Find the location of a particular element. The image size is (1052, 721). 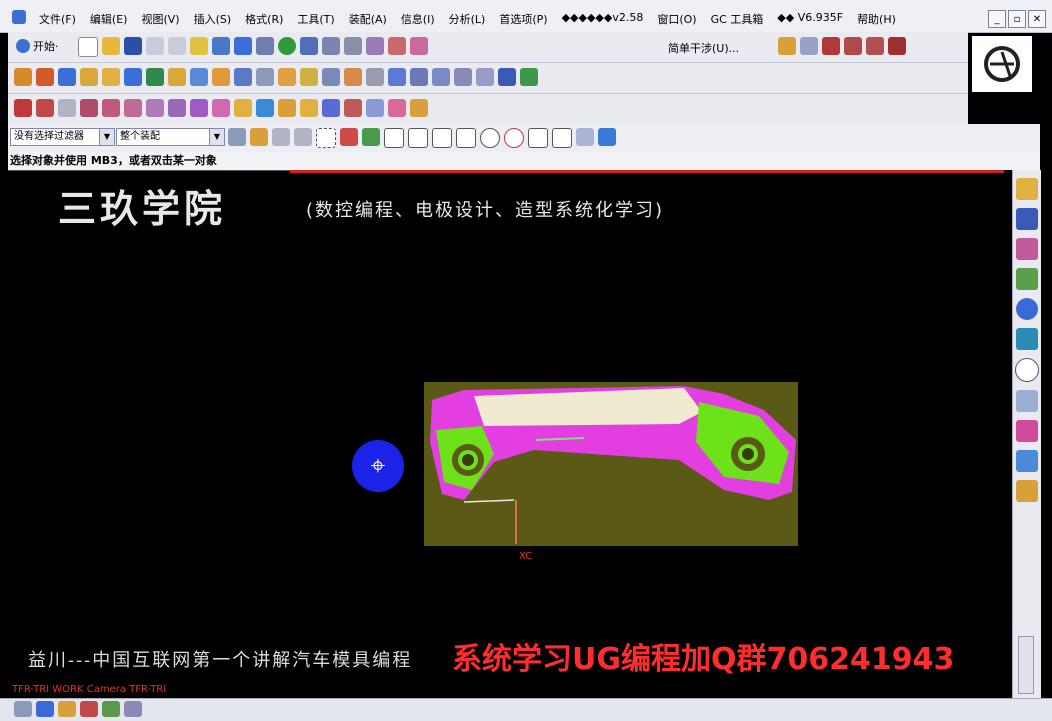

shell-icon is located at coordinates (397, 77).